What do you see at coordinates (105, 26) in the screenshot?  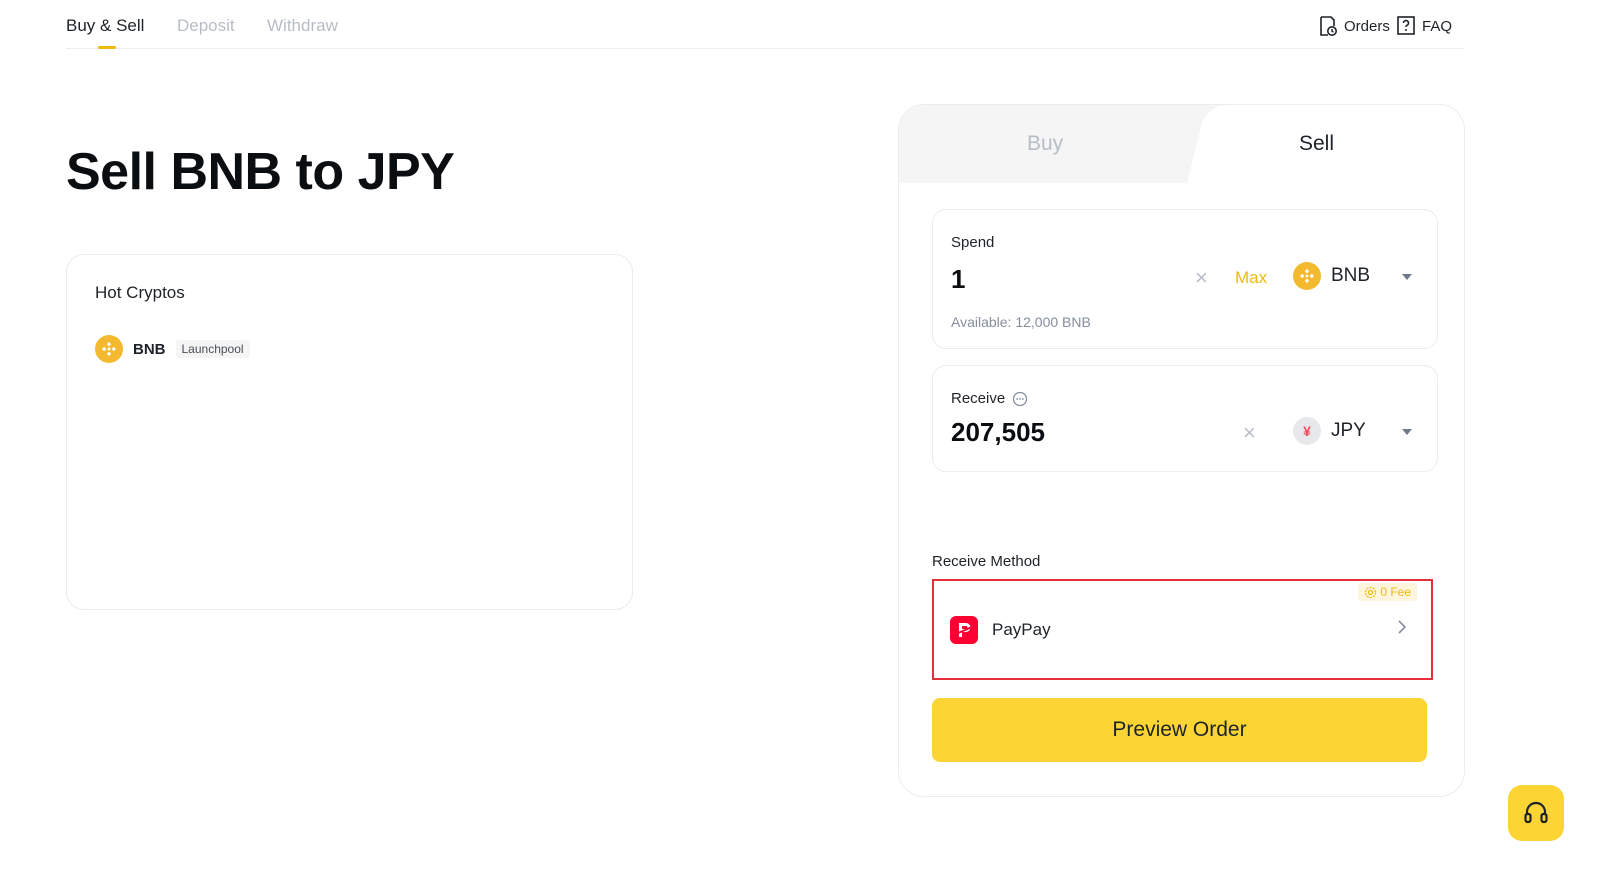 I see `tab-buy-sell: Buy & Sell` at bounding box center [105, 26].